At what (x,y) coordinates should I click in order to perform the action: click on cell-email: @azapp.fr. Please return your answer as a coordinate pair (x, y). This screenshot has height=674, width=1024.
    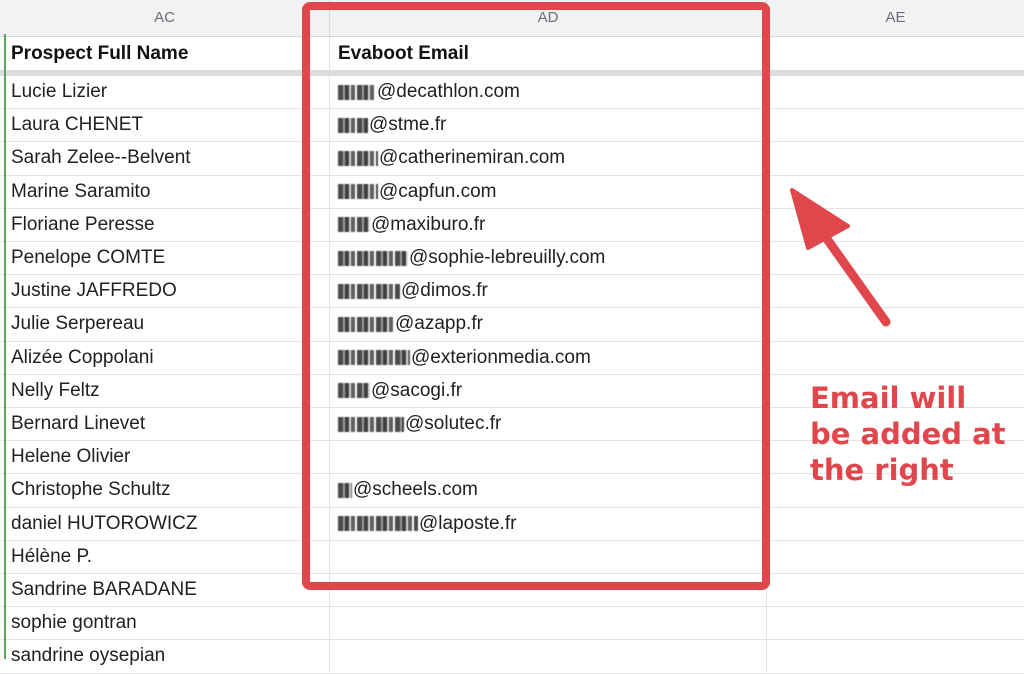
    Looking at the image, I should click on (548, 324).